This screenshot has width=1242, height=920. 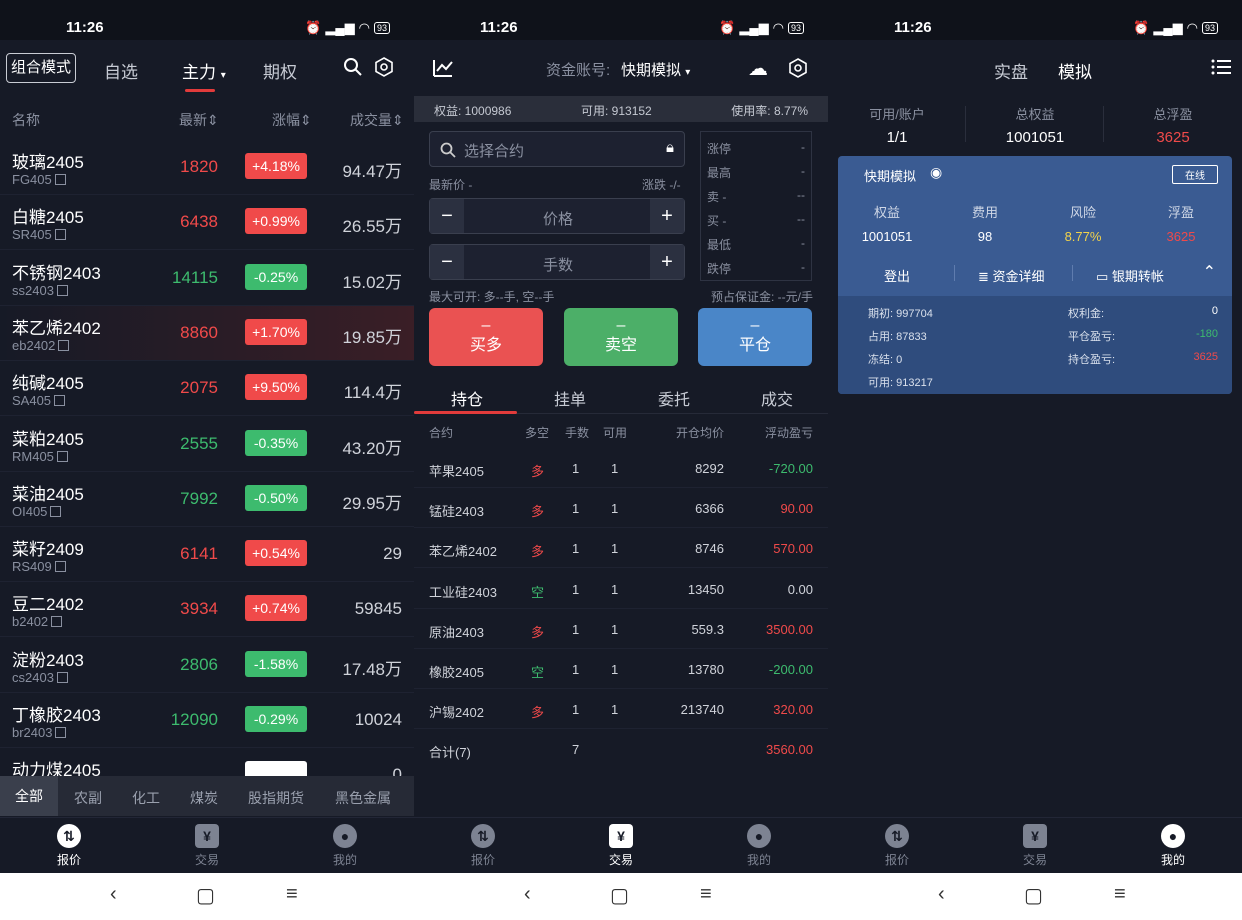 What do you see at coordinates (621, 337) in the screenshot?
I see `sell-short-button: – 卖空` at bounding box center [621, 337].